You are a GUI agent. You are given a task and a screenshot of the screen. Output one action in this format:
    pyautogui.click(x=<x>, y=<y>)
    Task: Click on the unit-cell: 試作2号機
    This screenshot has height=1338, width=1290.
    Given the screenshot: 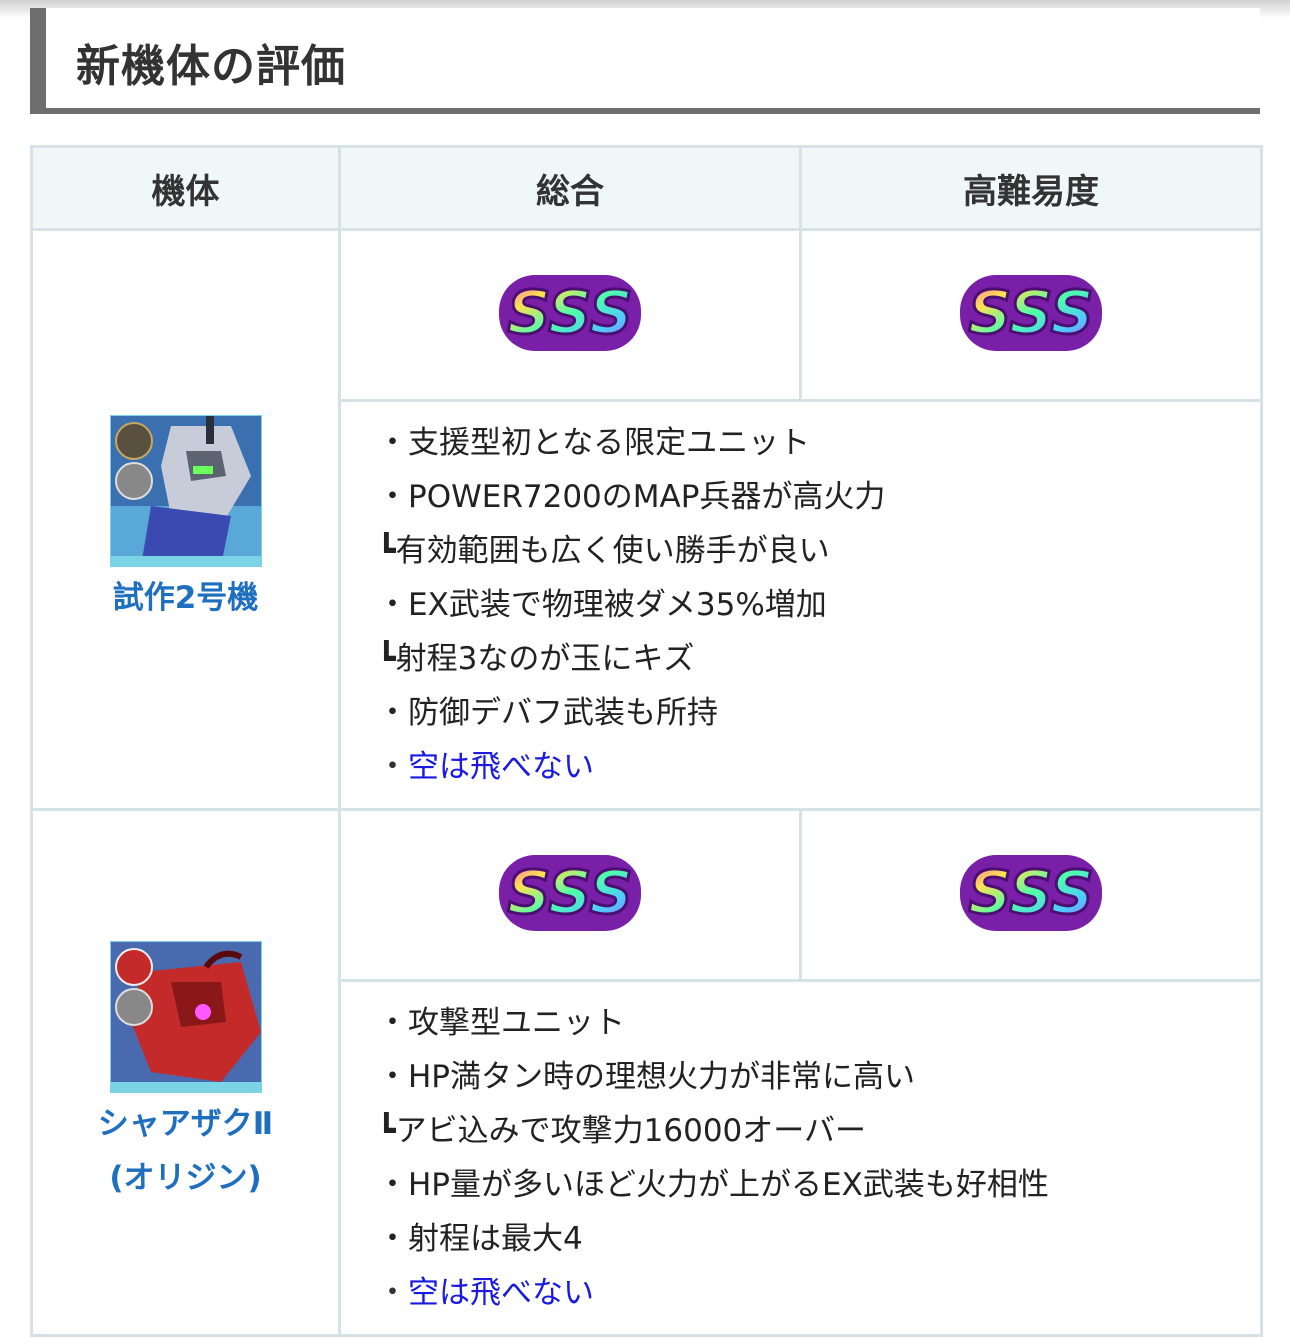 What is the action you would take?
    pyautogui.click(x=185, y=519)
    